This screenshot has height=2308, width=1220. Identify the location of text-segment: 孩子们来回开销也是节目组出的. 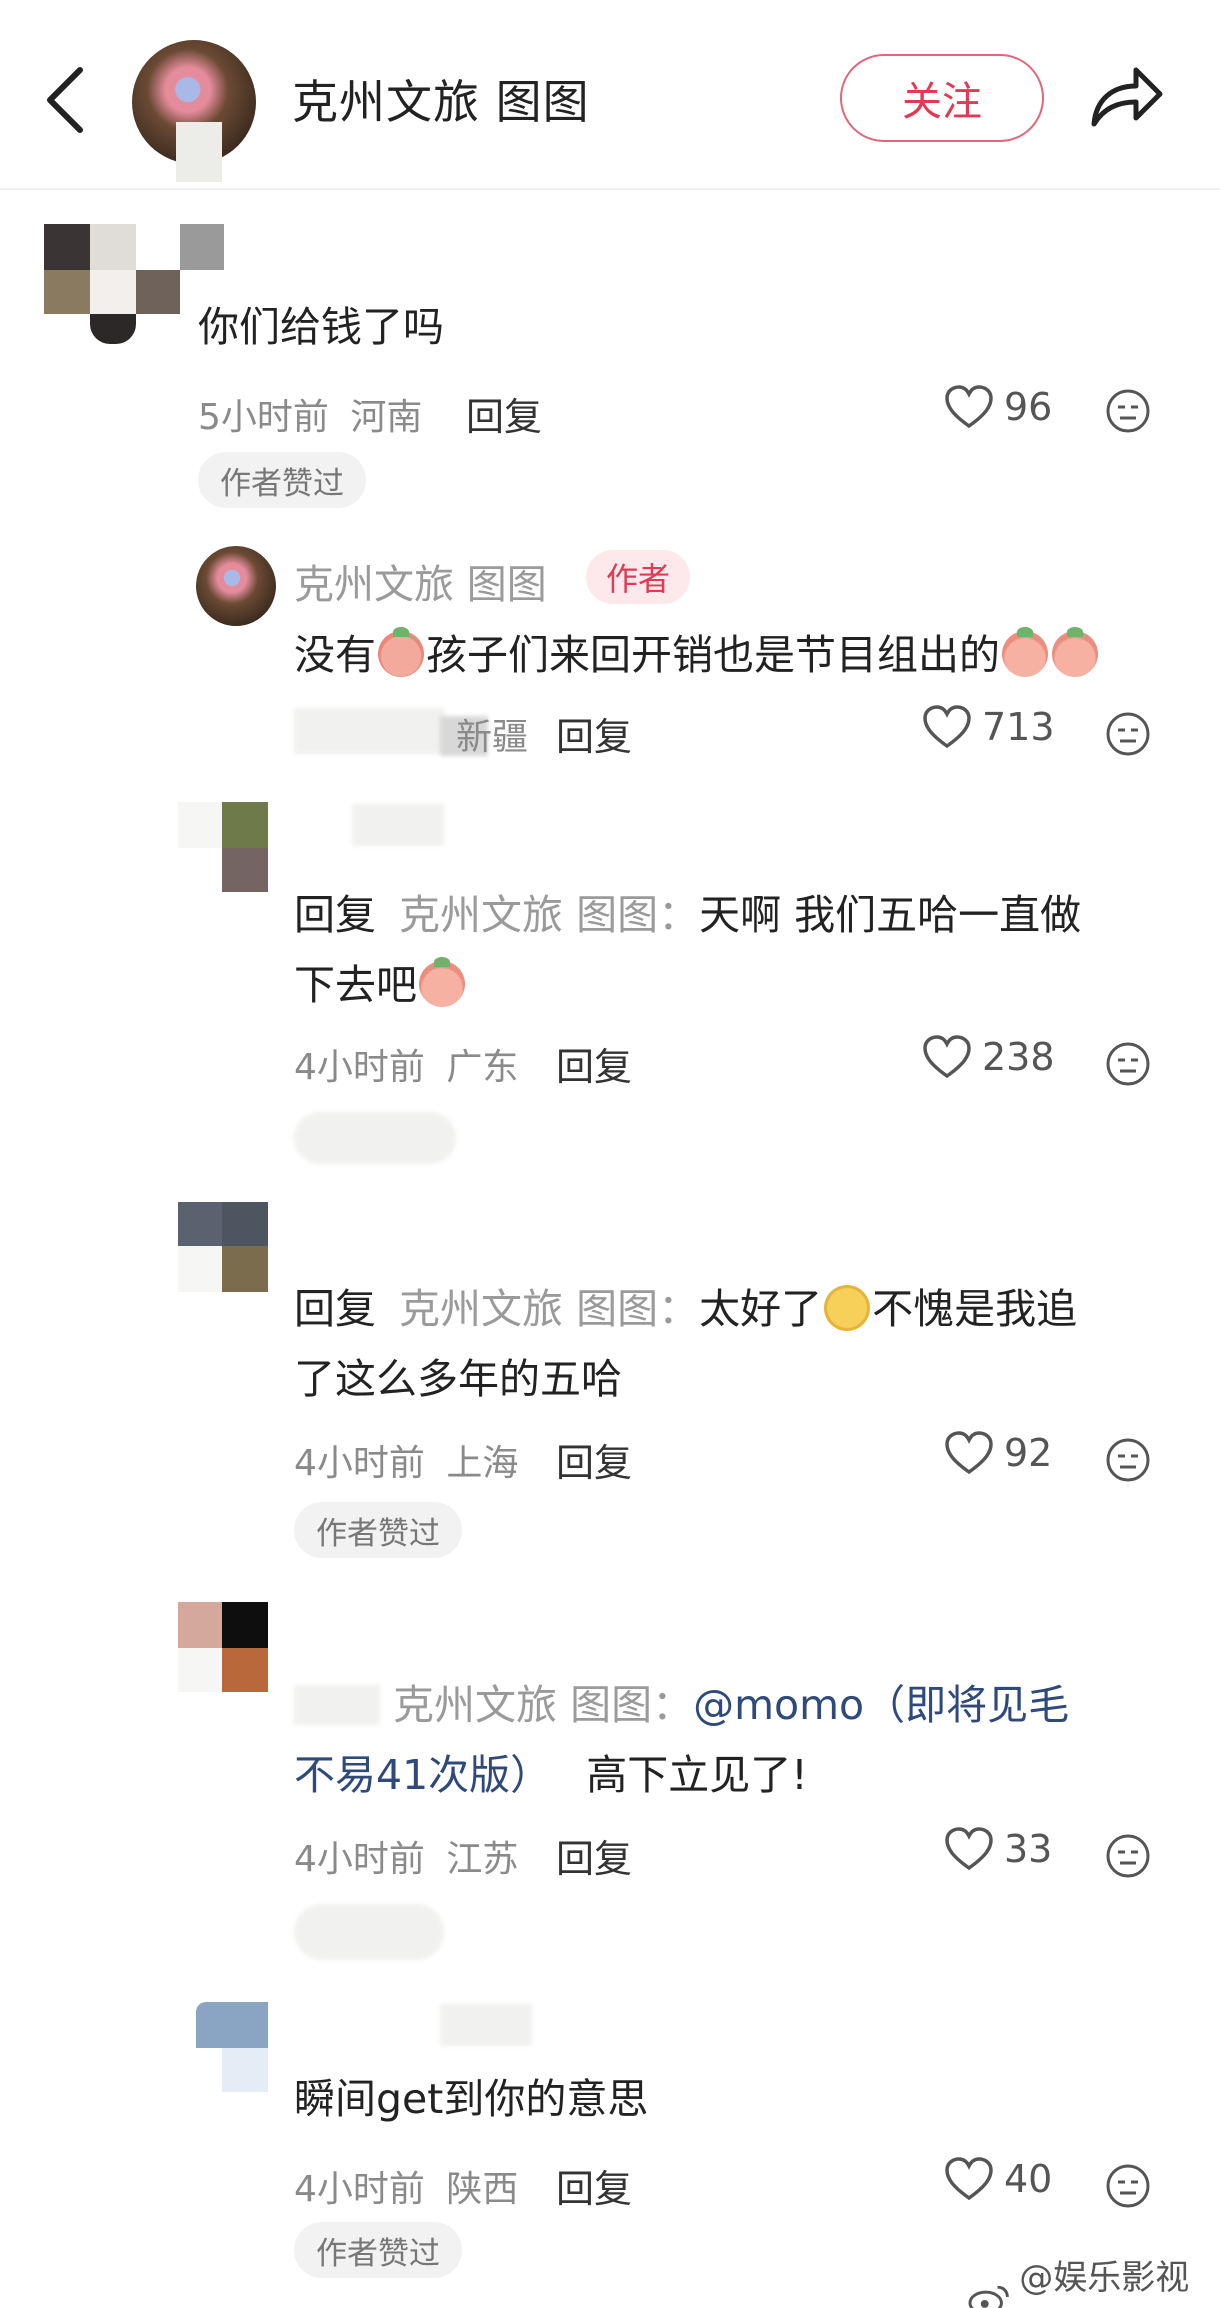
(713, 655).